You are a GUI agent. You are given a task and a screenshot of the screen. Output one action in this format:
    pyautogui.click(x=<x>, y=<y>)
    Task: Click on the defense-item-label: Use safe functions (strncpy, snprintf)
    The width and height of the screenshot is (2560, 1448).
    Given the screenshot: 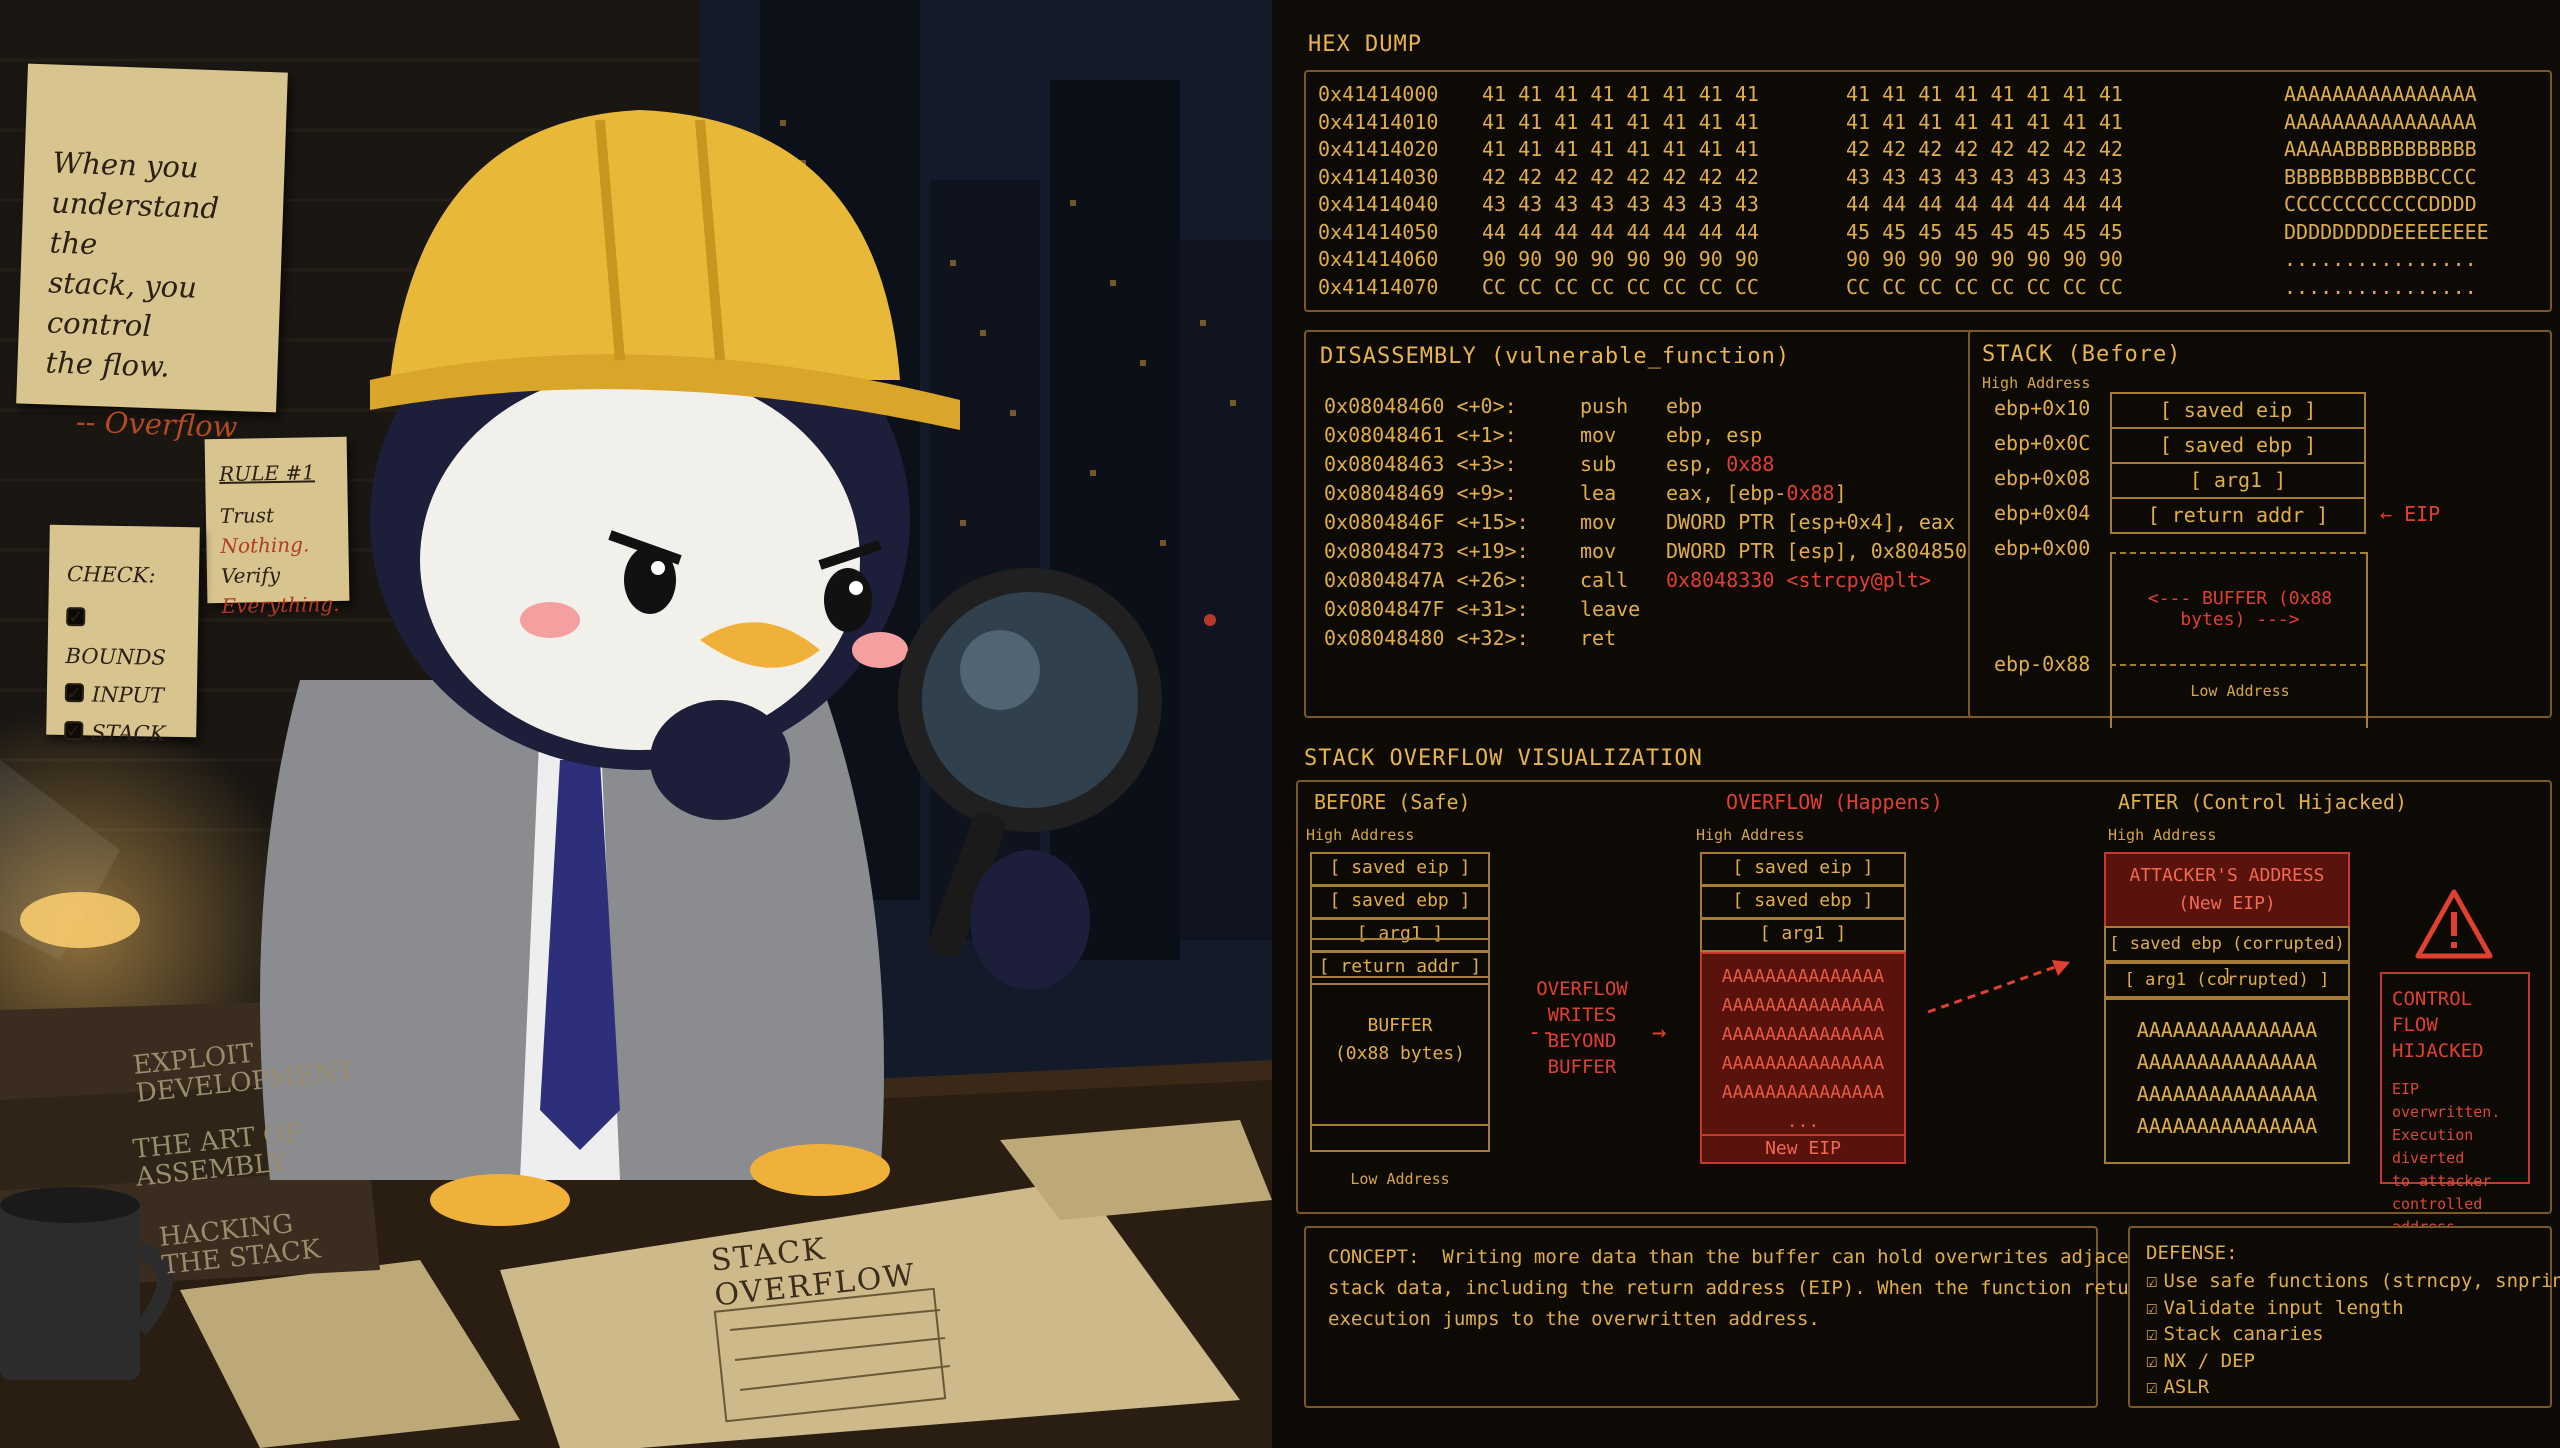 What is the action you would take?
    pyautogui.click(x=2361, y=1281)
    